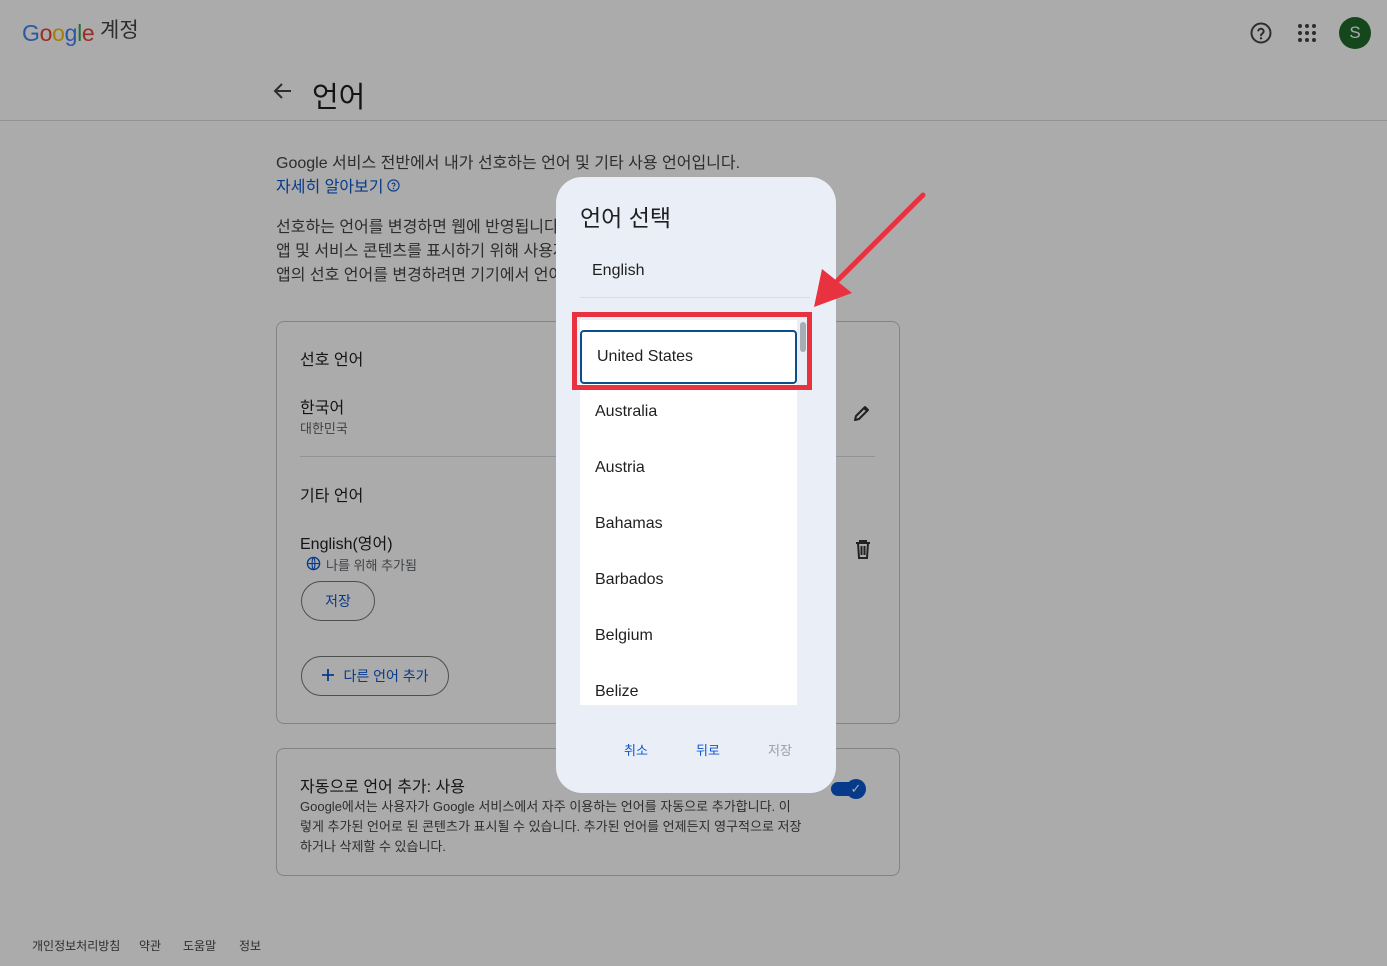 Image resolution: width=1387 pixels, height=966 pixels. I want to click on region-option-belize: Belize, so click(688, 684).